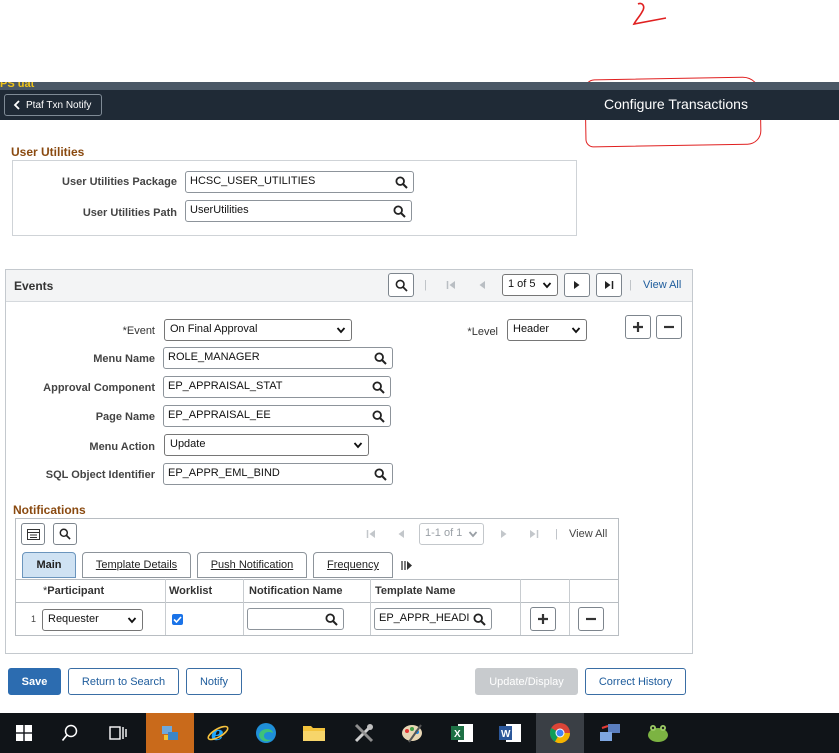  What do you see at coordinates (48, 152) in the screenshot?
I see `user-utilities-title: User Utilities` at bounding box center [48, 152].